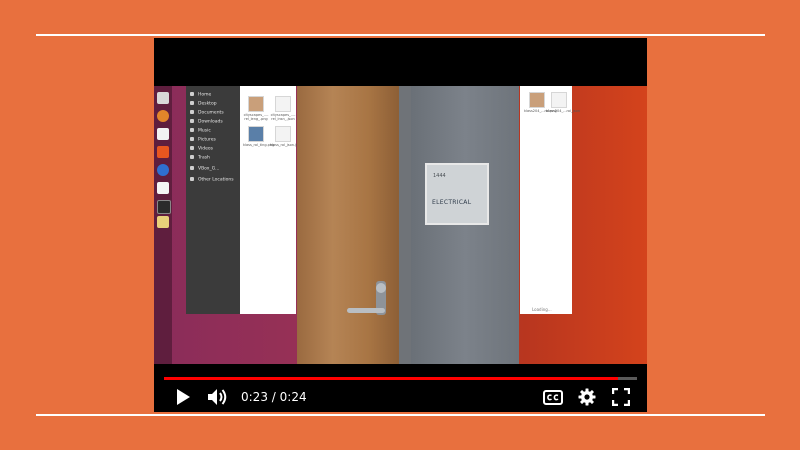 Image resolution: width=800 pixels, height=450 pixels. I want to click on settings-button, so click(587, 397).